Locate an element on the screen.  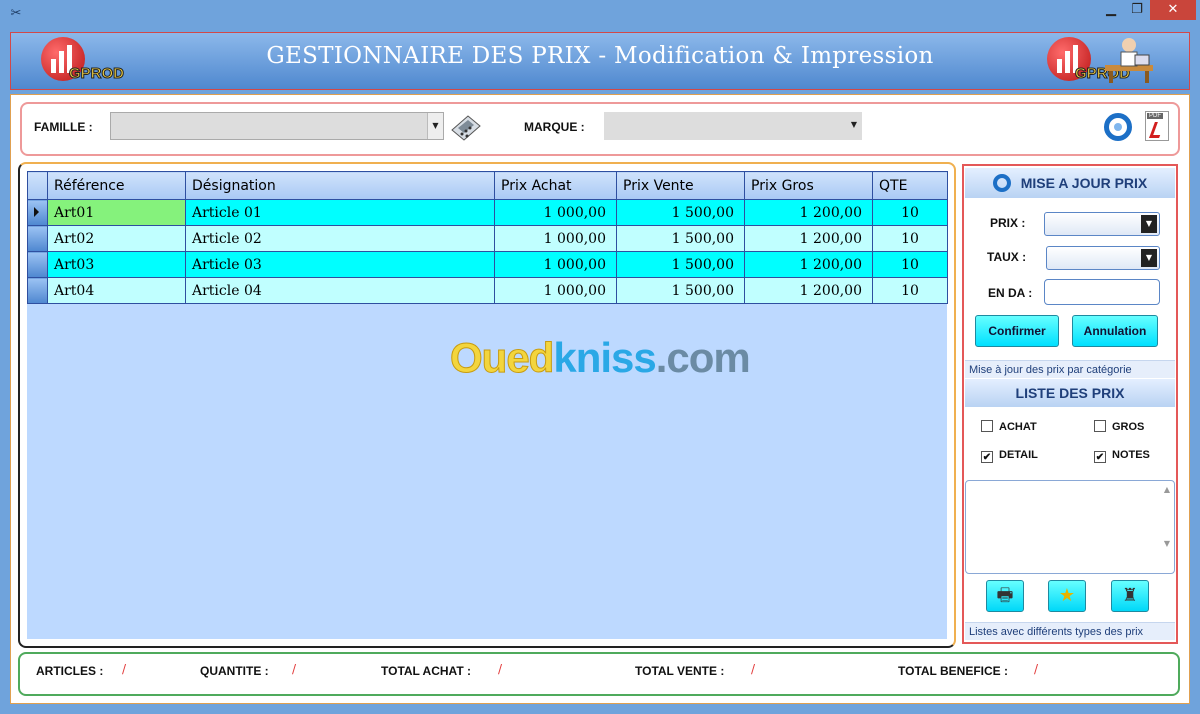
prix-label: PRIX : is located at coordinates (1008, 223).